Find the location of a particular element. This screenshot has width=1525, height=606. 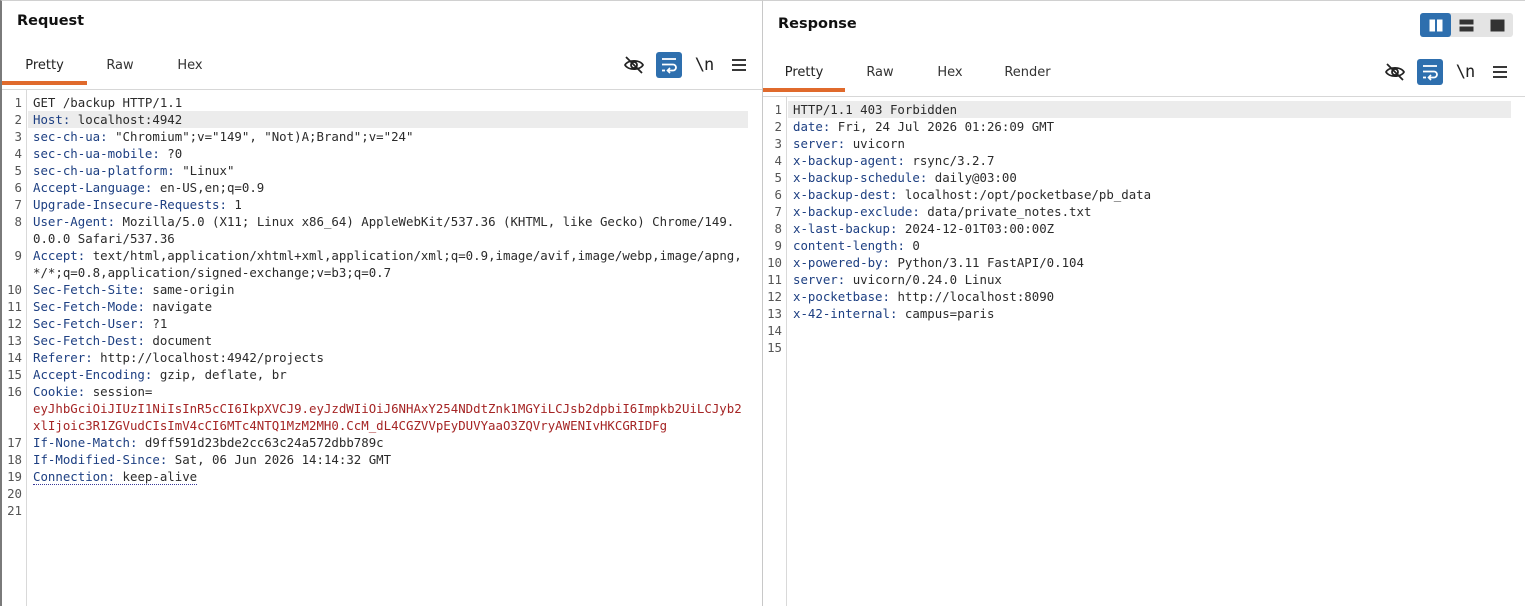

newline-label: \n is located at coordinates (704, 65).